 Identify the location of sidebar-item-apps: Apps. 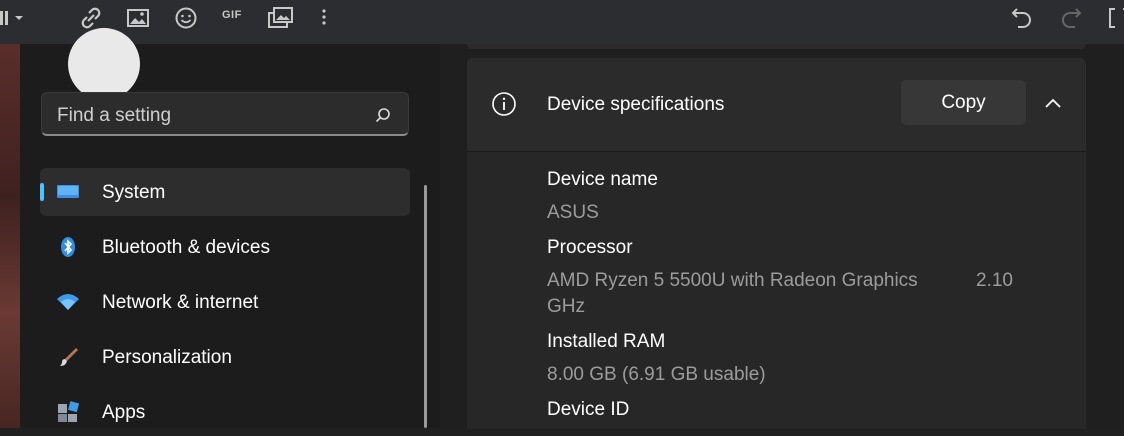
(225, 412).